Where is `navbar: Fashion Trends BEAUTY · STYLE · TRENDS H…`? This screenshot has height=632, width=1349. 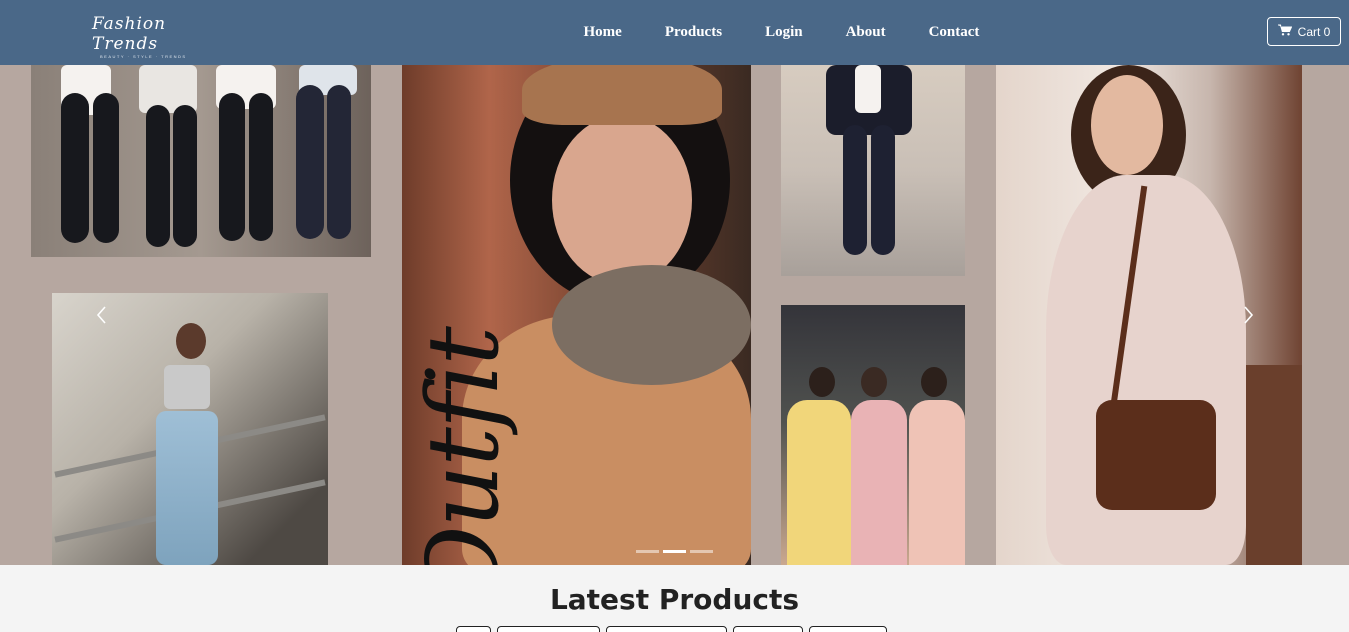
navbar: Fashion Trends BEAUTY · STYLE · TRENDS H… is located at coordinates (674, 32).